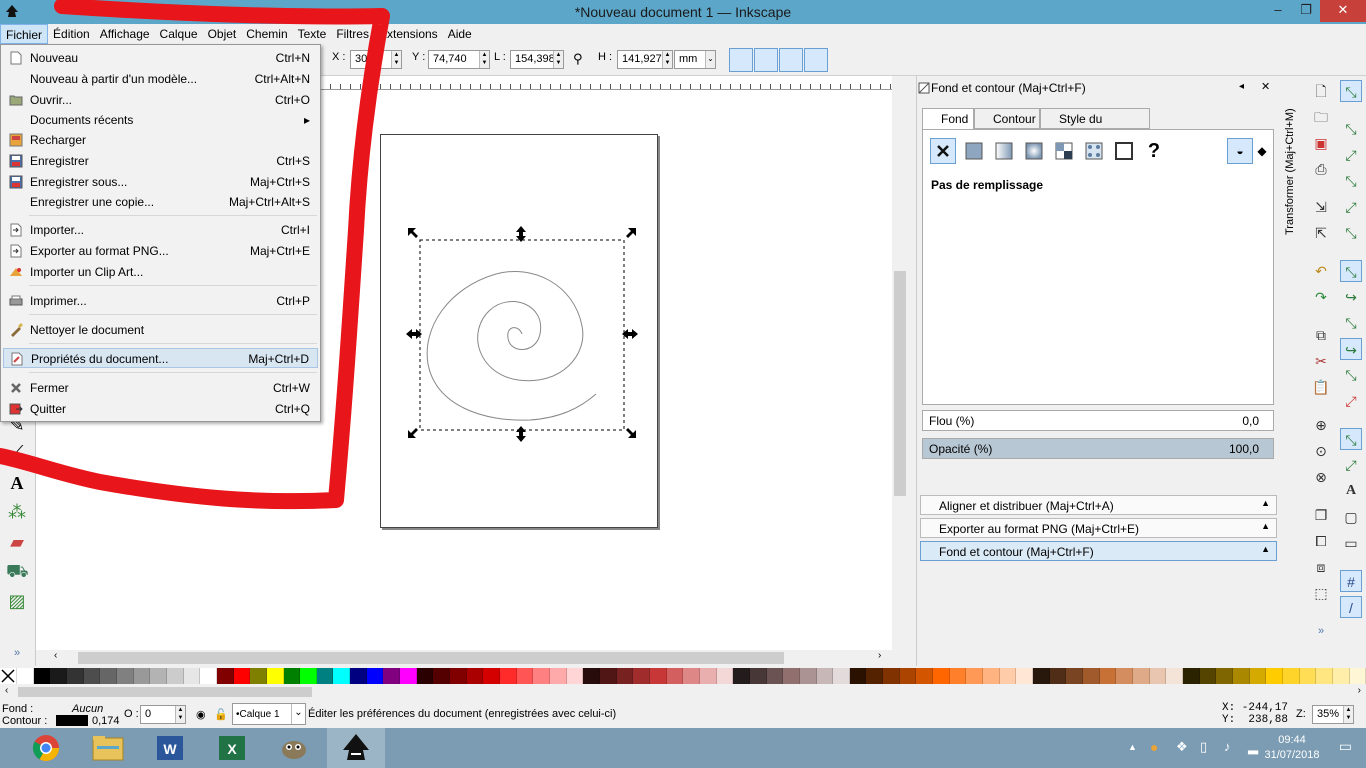  Describe the element at coordinates (1321, 425) in the screenshot. I see `zoom-selection-icon: ⊕` at that location.